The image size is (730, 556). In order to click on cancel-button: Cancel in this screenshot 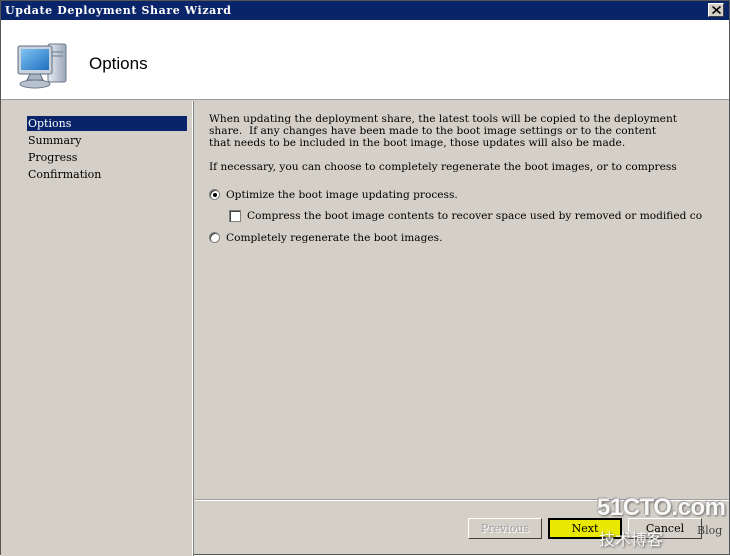, I will do `click(665, 528)`.